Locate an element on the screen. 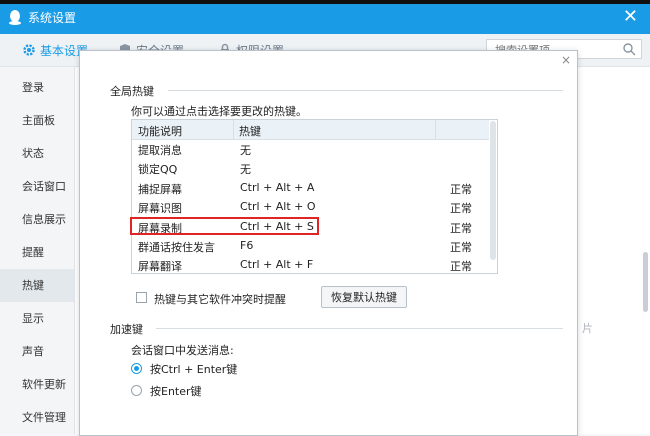  column-header-function: 功能说明 is located at coordinates (160, 131).